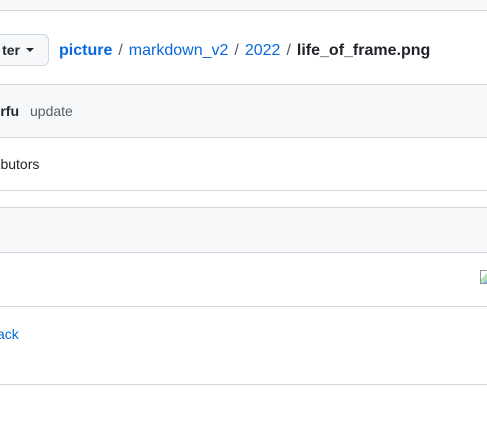 The image size is (487, 429). What do you see at coordinates (11, 50) in the screenshot?
I see `branch-name: ter` at bounding box center [11, 50].